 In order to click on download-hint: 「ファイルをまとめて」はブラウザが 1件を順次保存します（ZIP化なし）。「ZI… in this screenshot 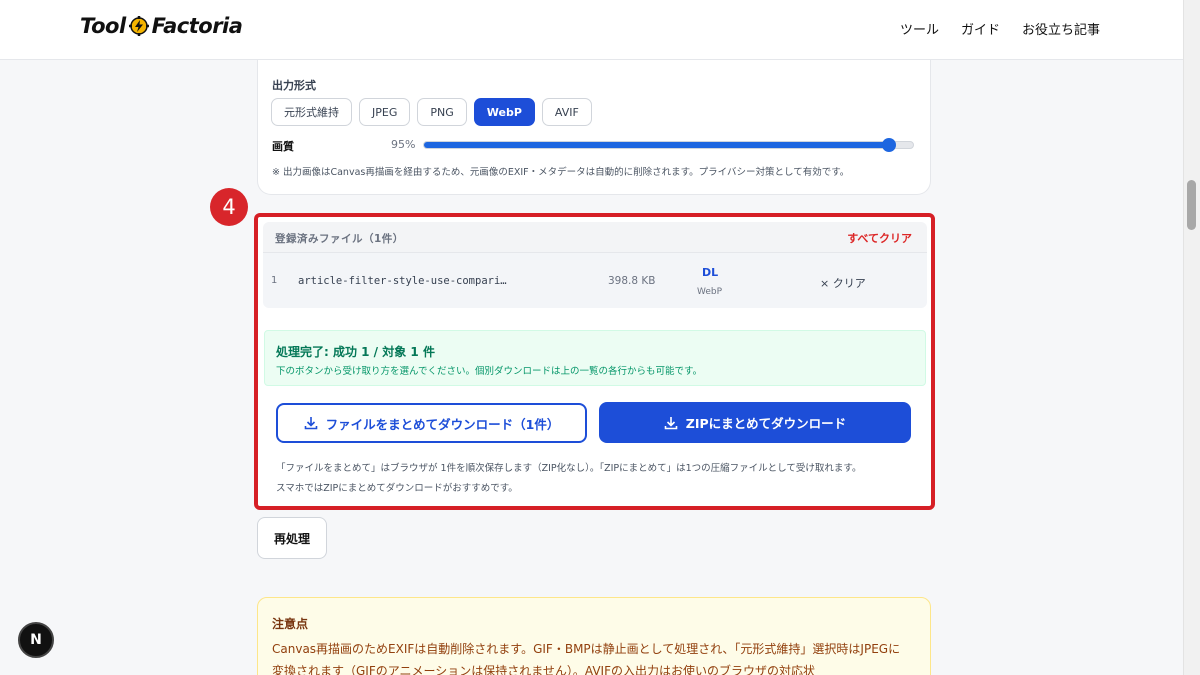, I will do `click(569, 468)`.